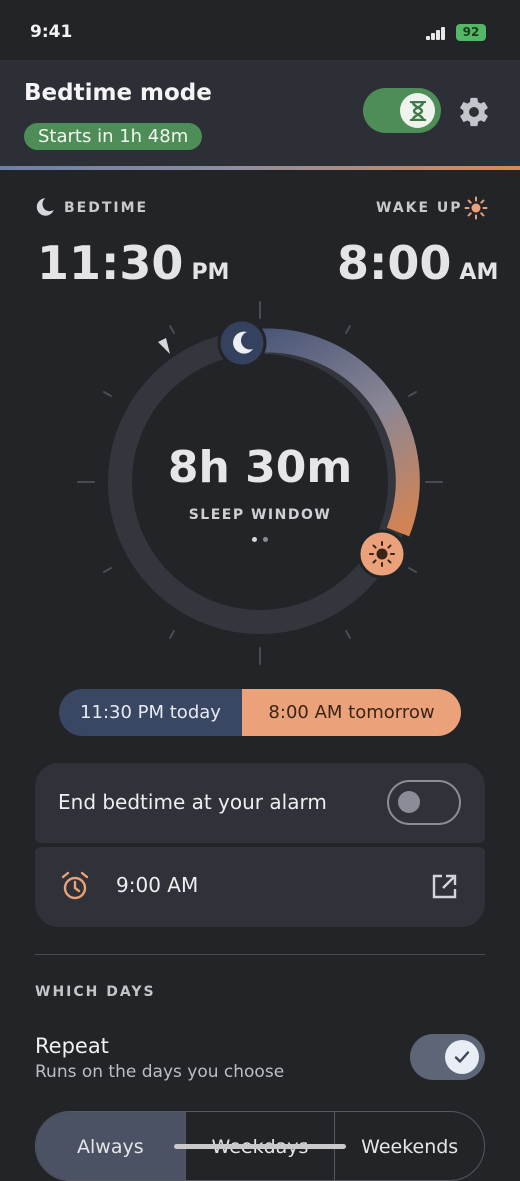 This screenshot has width=520, height=1181. What do you see at coordinates (95, 992) in the screenshot?
I see `which-days-heading: WHICH DAYS` at bounding box center [95, 992].